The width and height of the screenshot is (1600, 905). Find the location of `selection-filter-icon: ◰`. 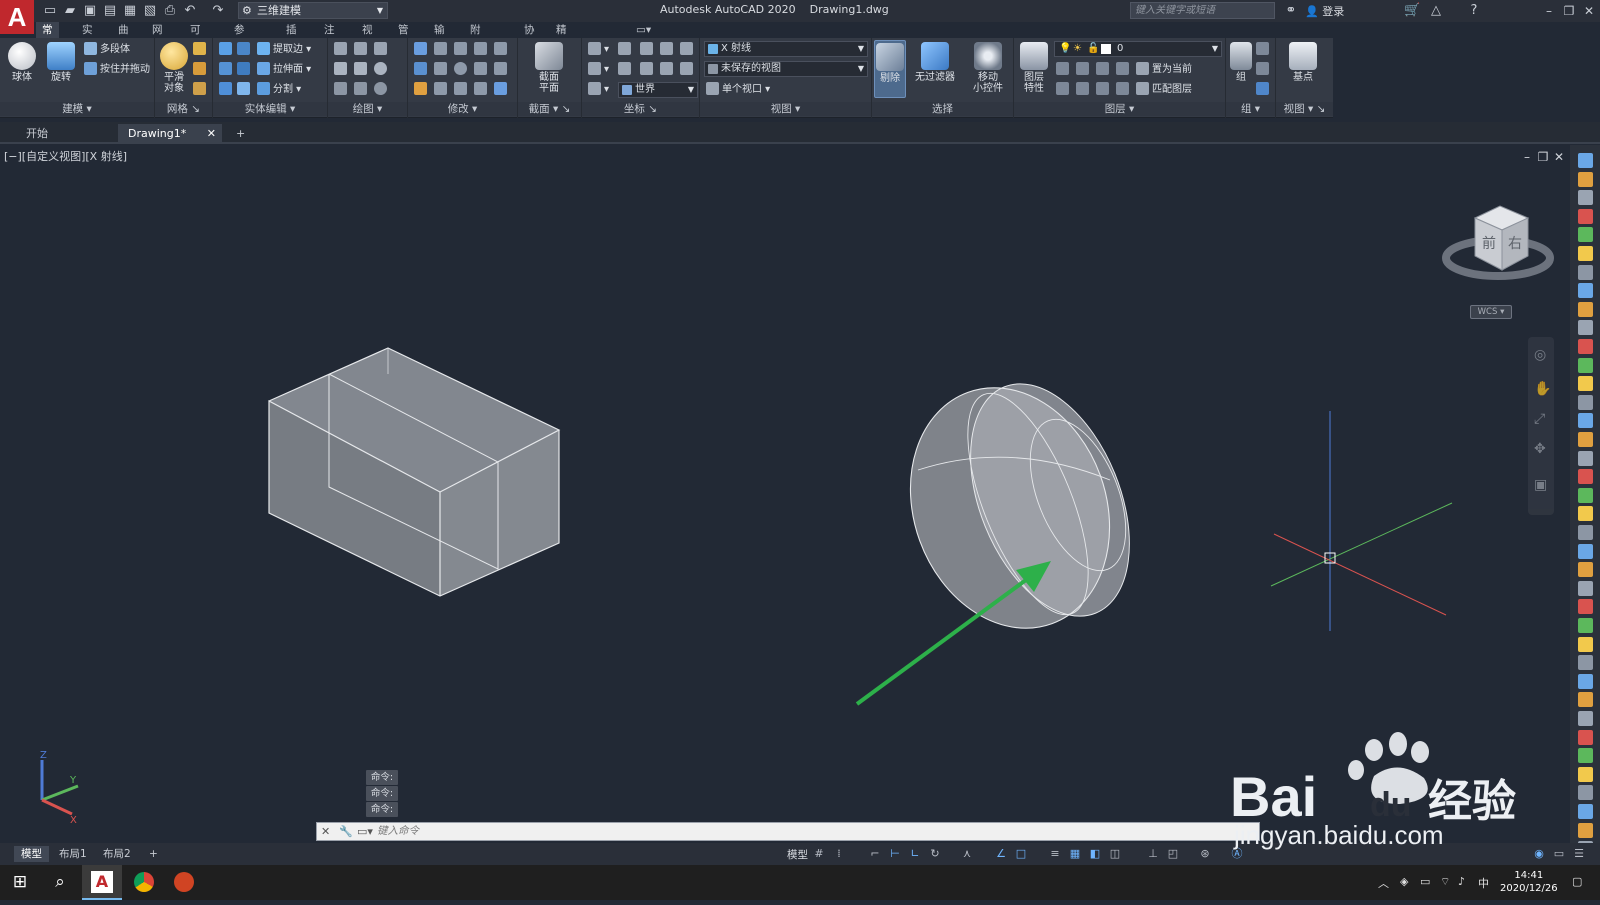

selection-filter-icon: ◰ is located at coordinates (1173, 854).